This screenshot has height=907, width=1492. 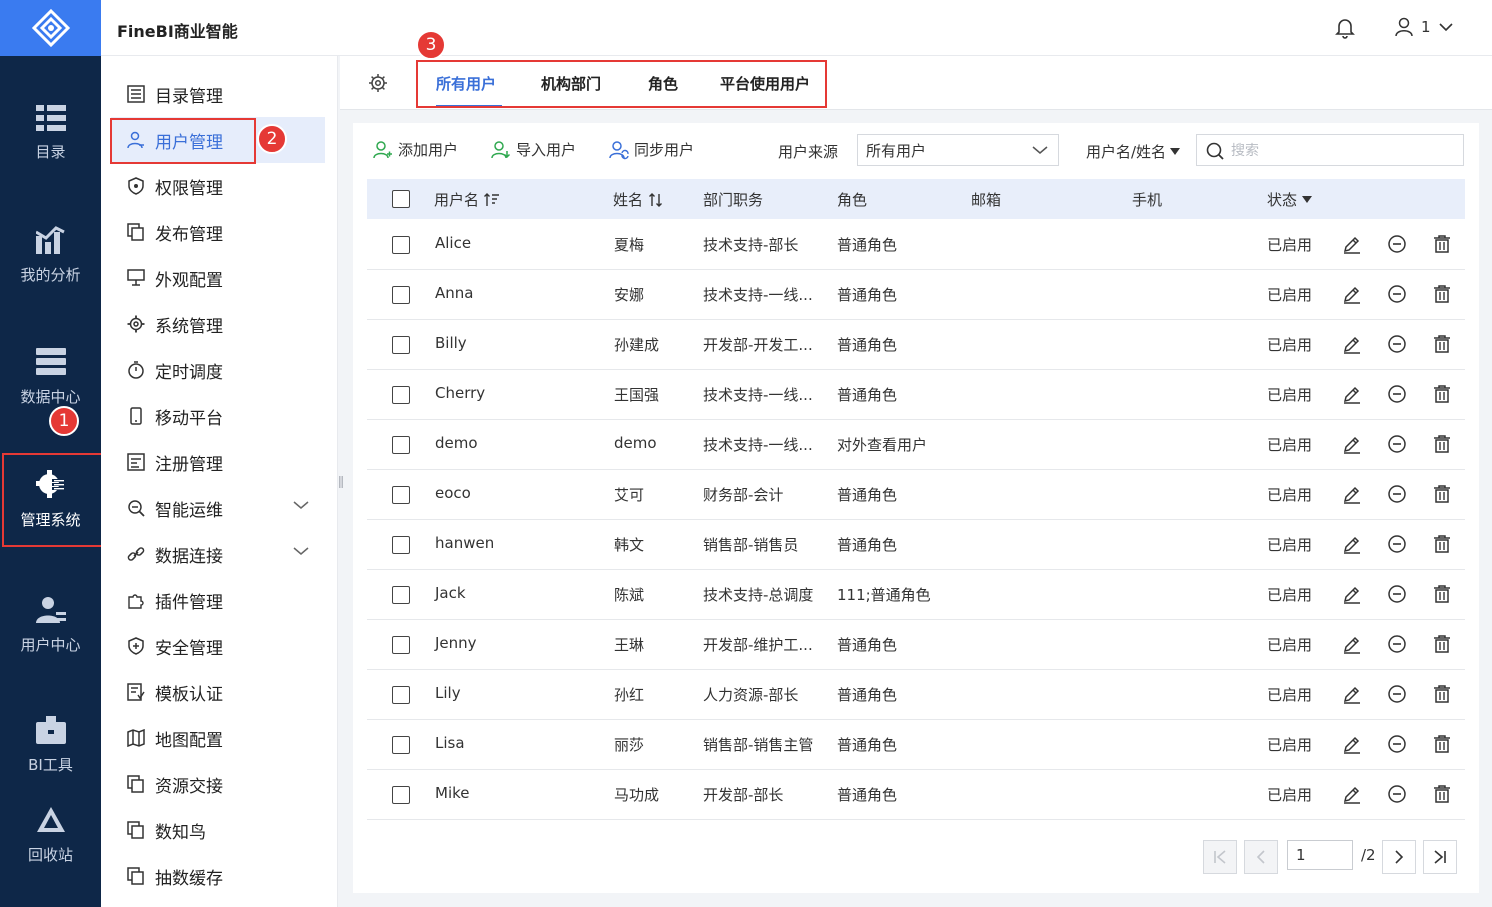 What do you see at coordinates (1424, 27) in the screenshot?
I see `user-menu: 1` at bounding box center [1424, 27].